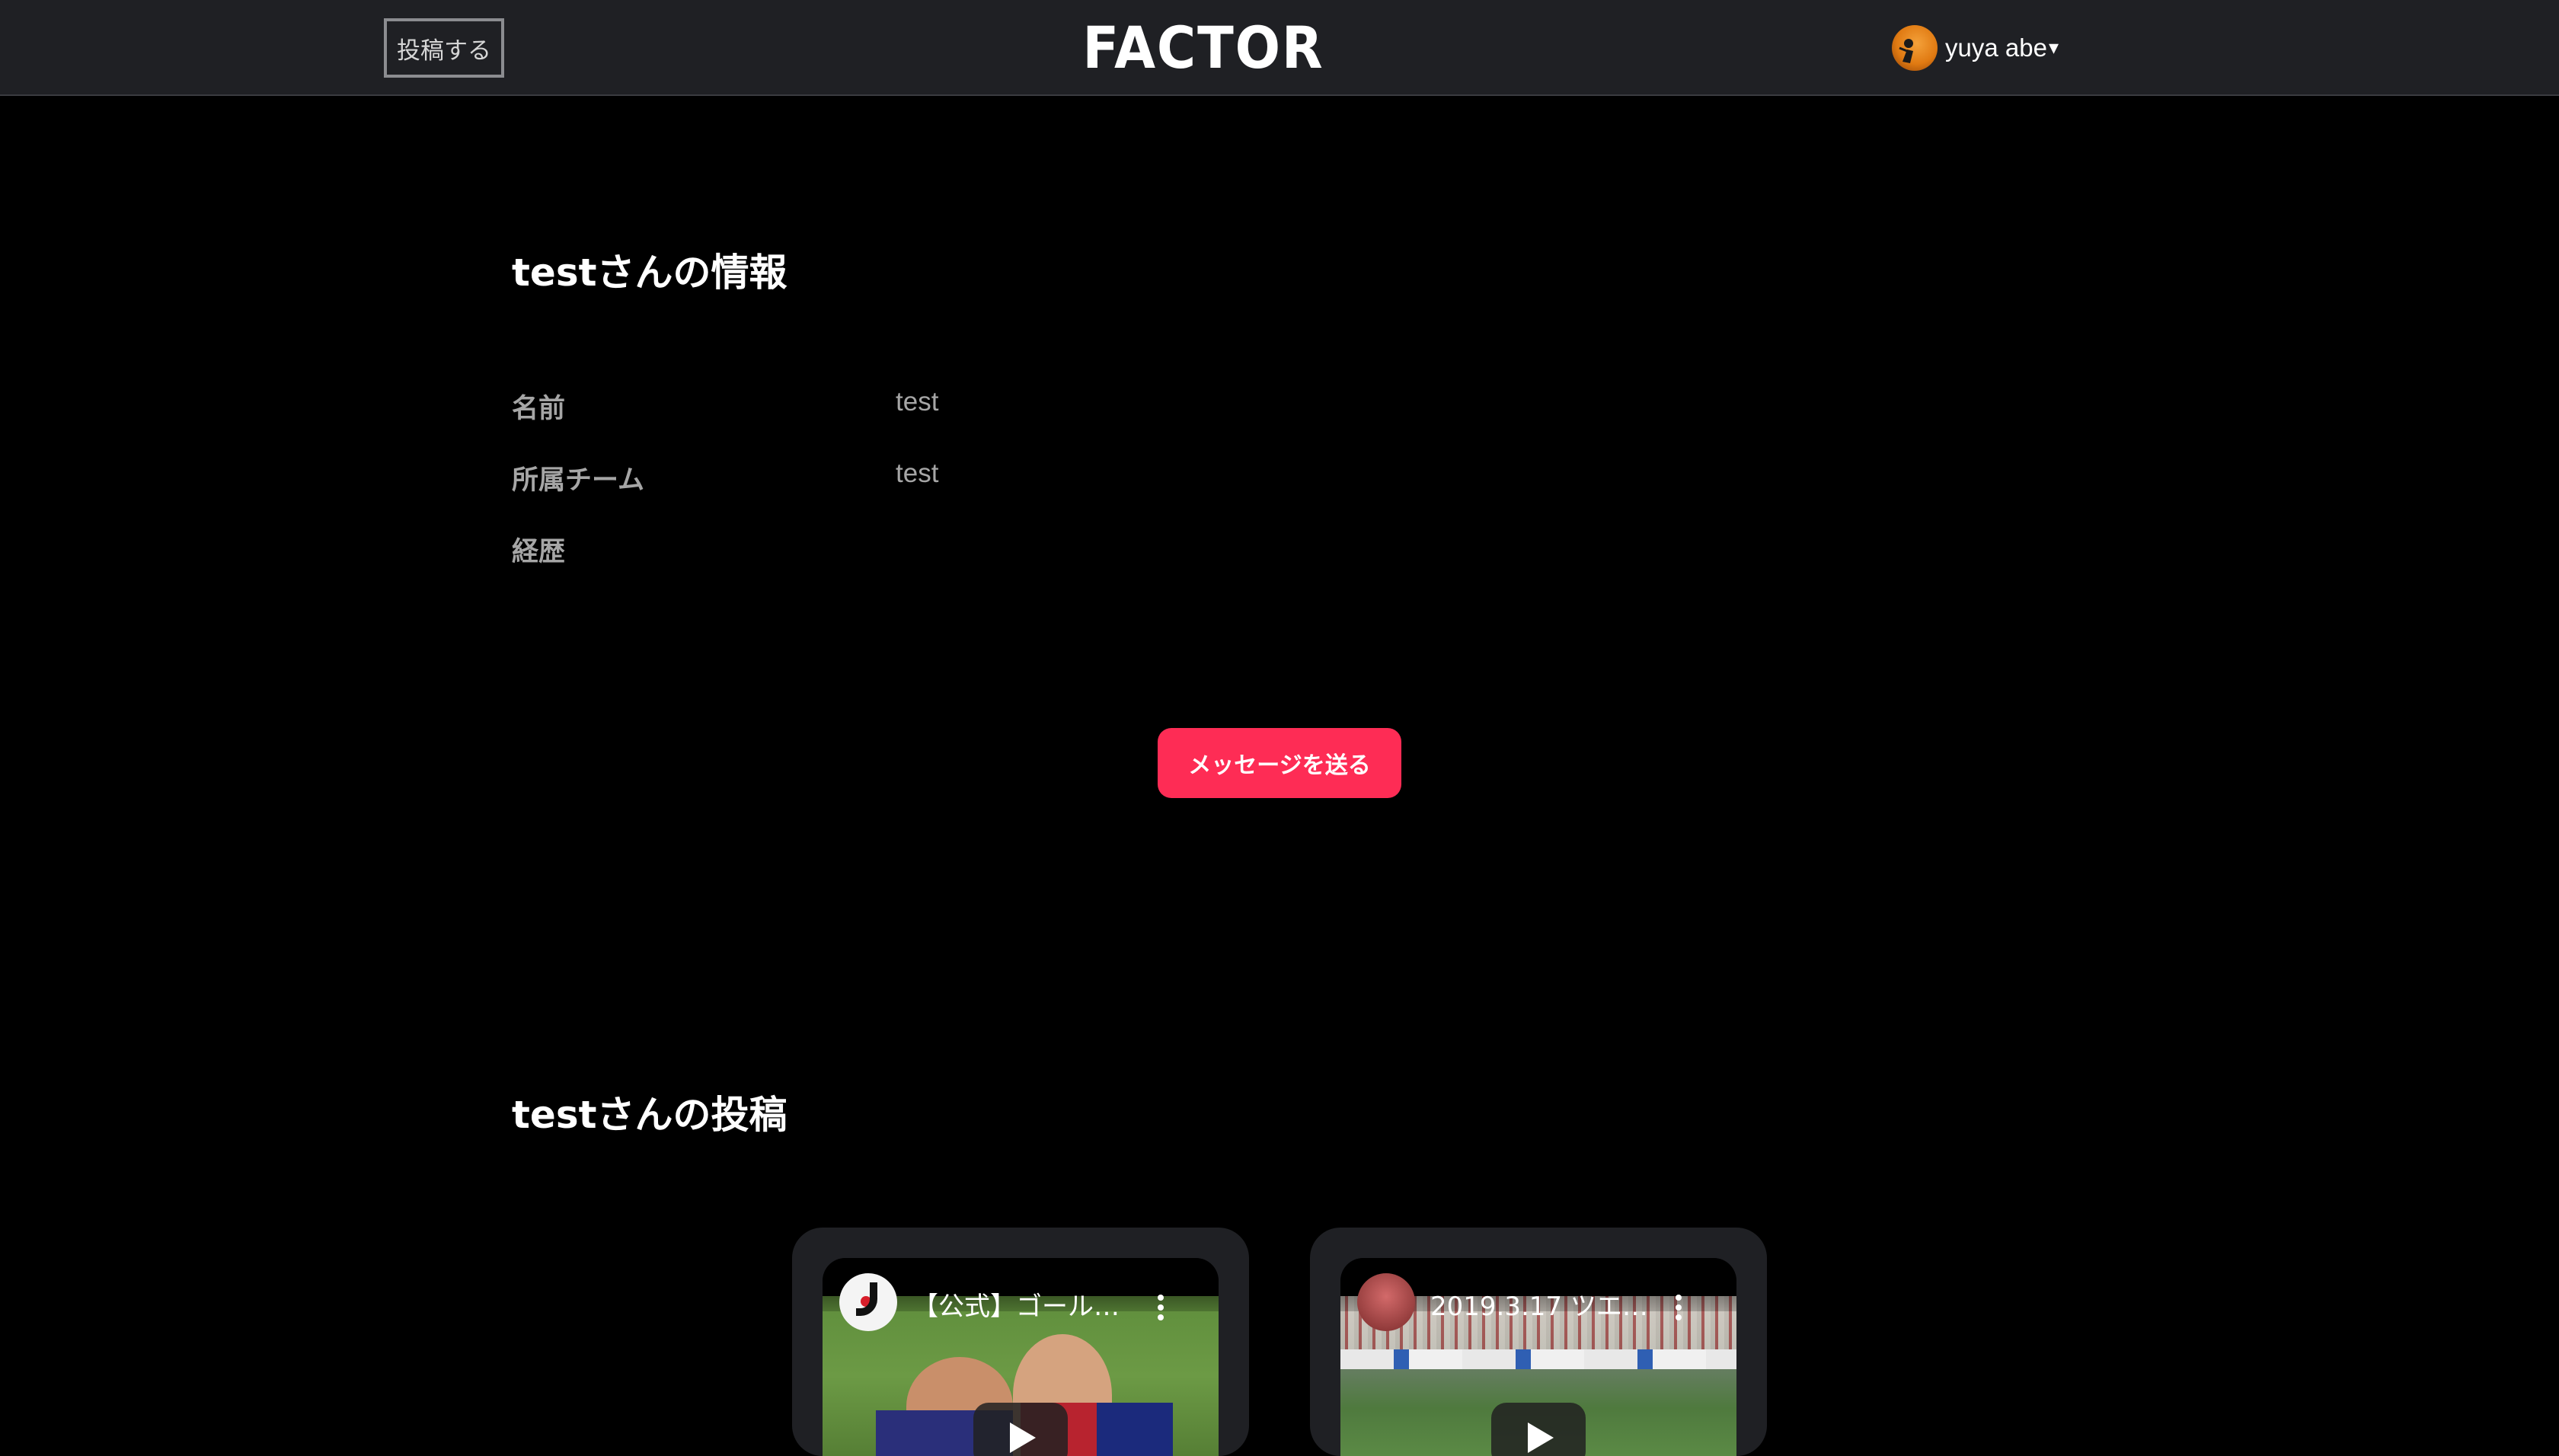 Image resolution: width=2559 pixels, height=1456 pixels. I want to click on info-row-career: 経歴, so click(892, 549).